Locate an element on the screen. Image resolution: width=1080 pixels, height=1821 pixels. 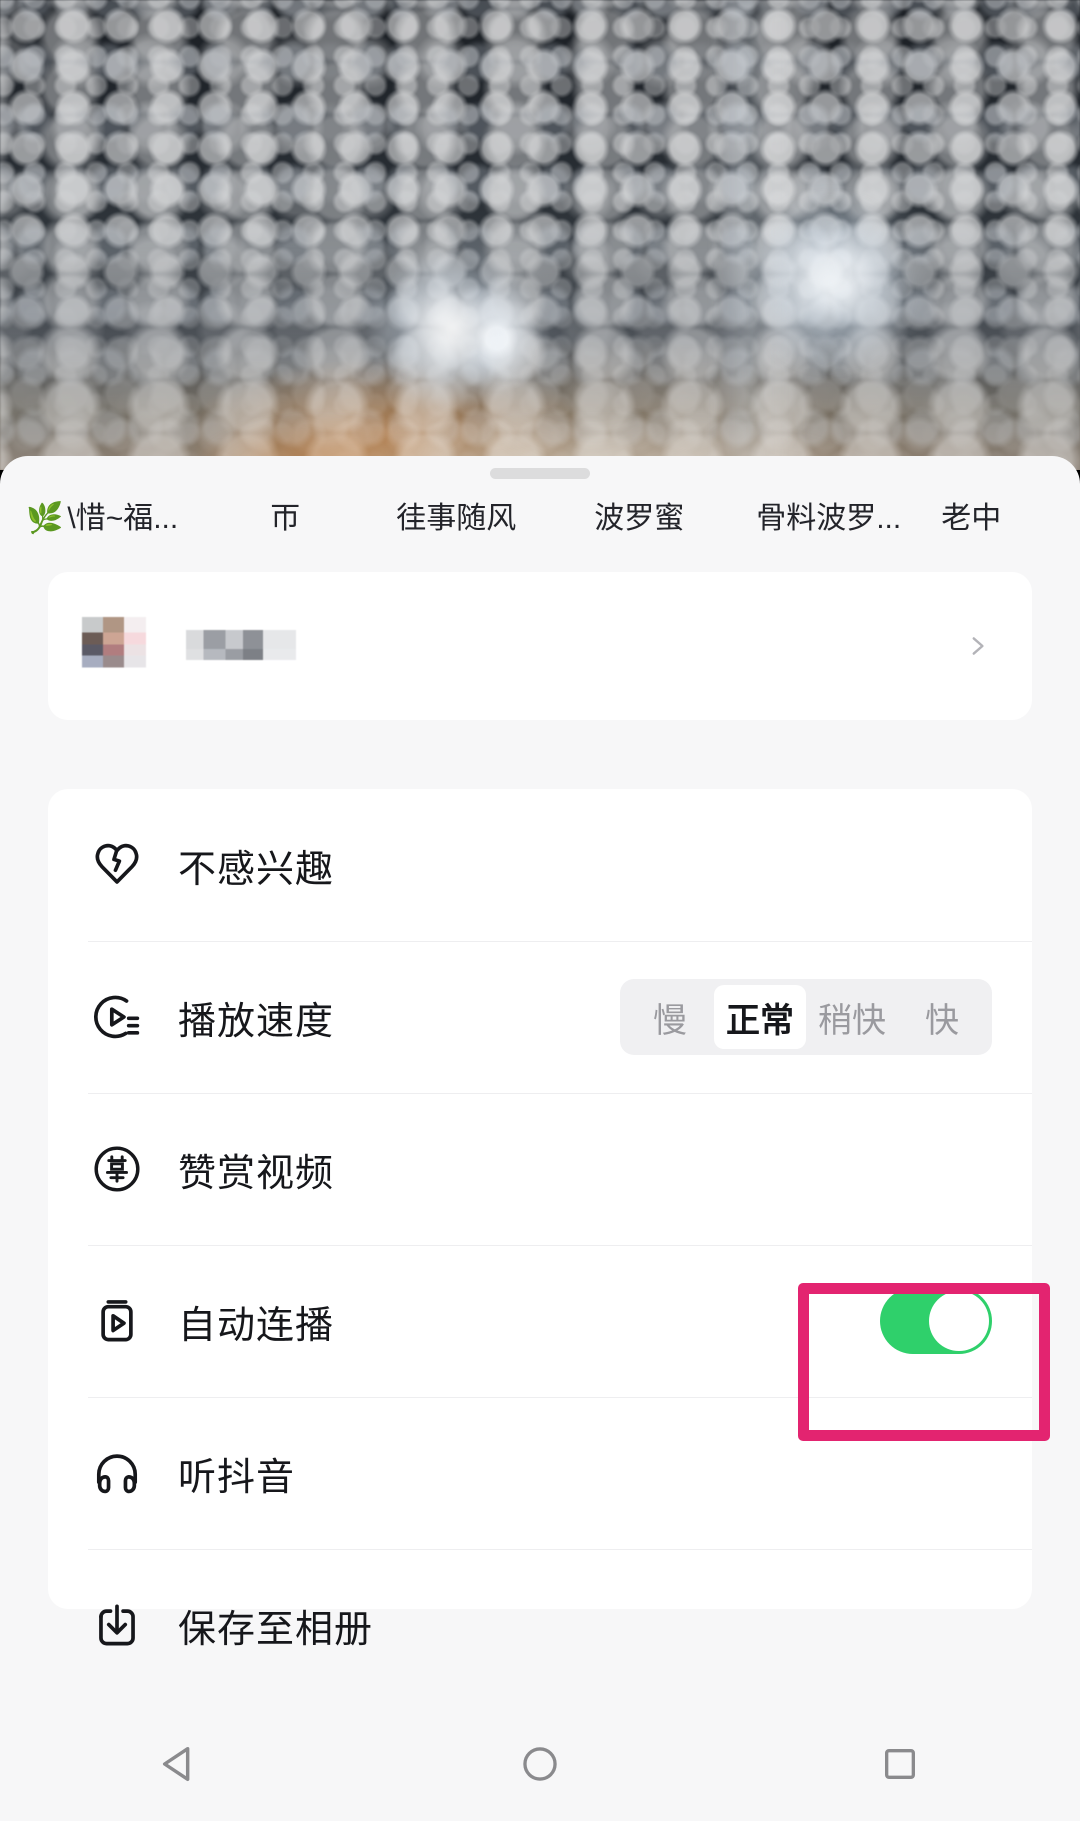
playback-speed-icon is located at coordinates (117, 1017).